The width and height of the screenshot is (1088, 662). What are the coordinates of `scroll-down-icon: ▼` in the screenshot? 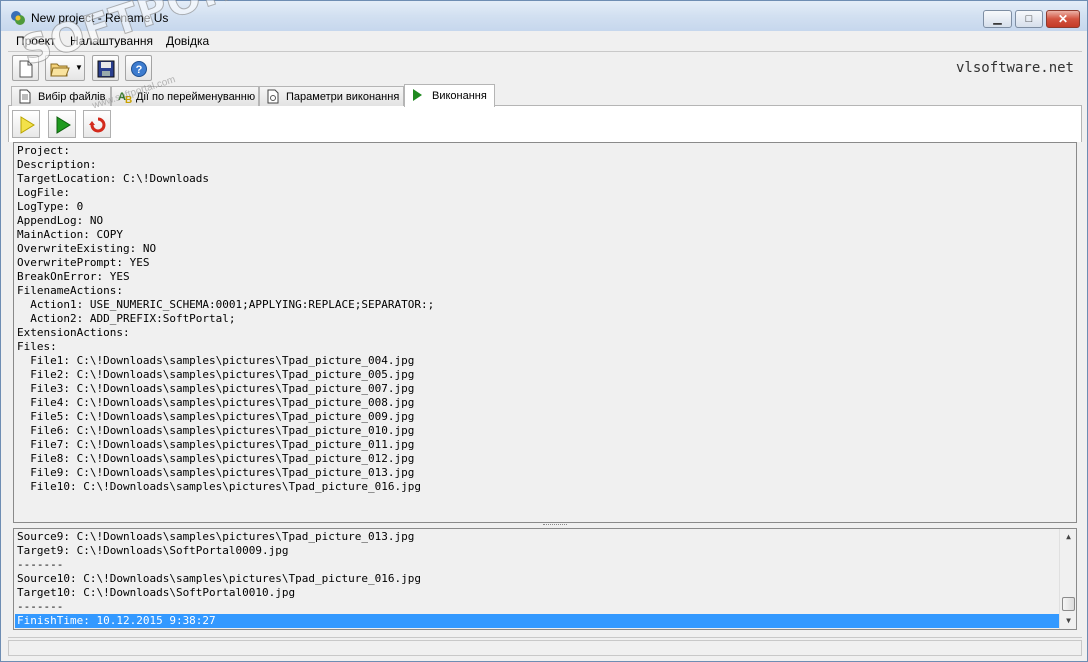 It's located at (1068, 621).